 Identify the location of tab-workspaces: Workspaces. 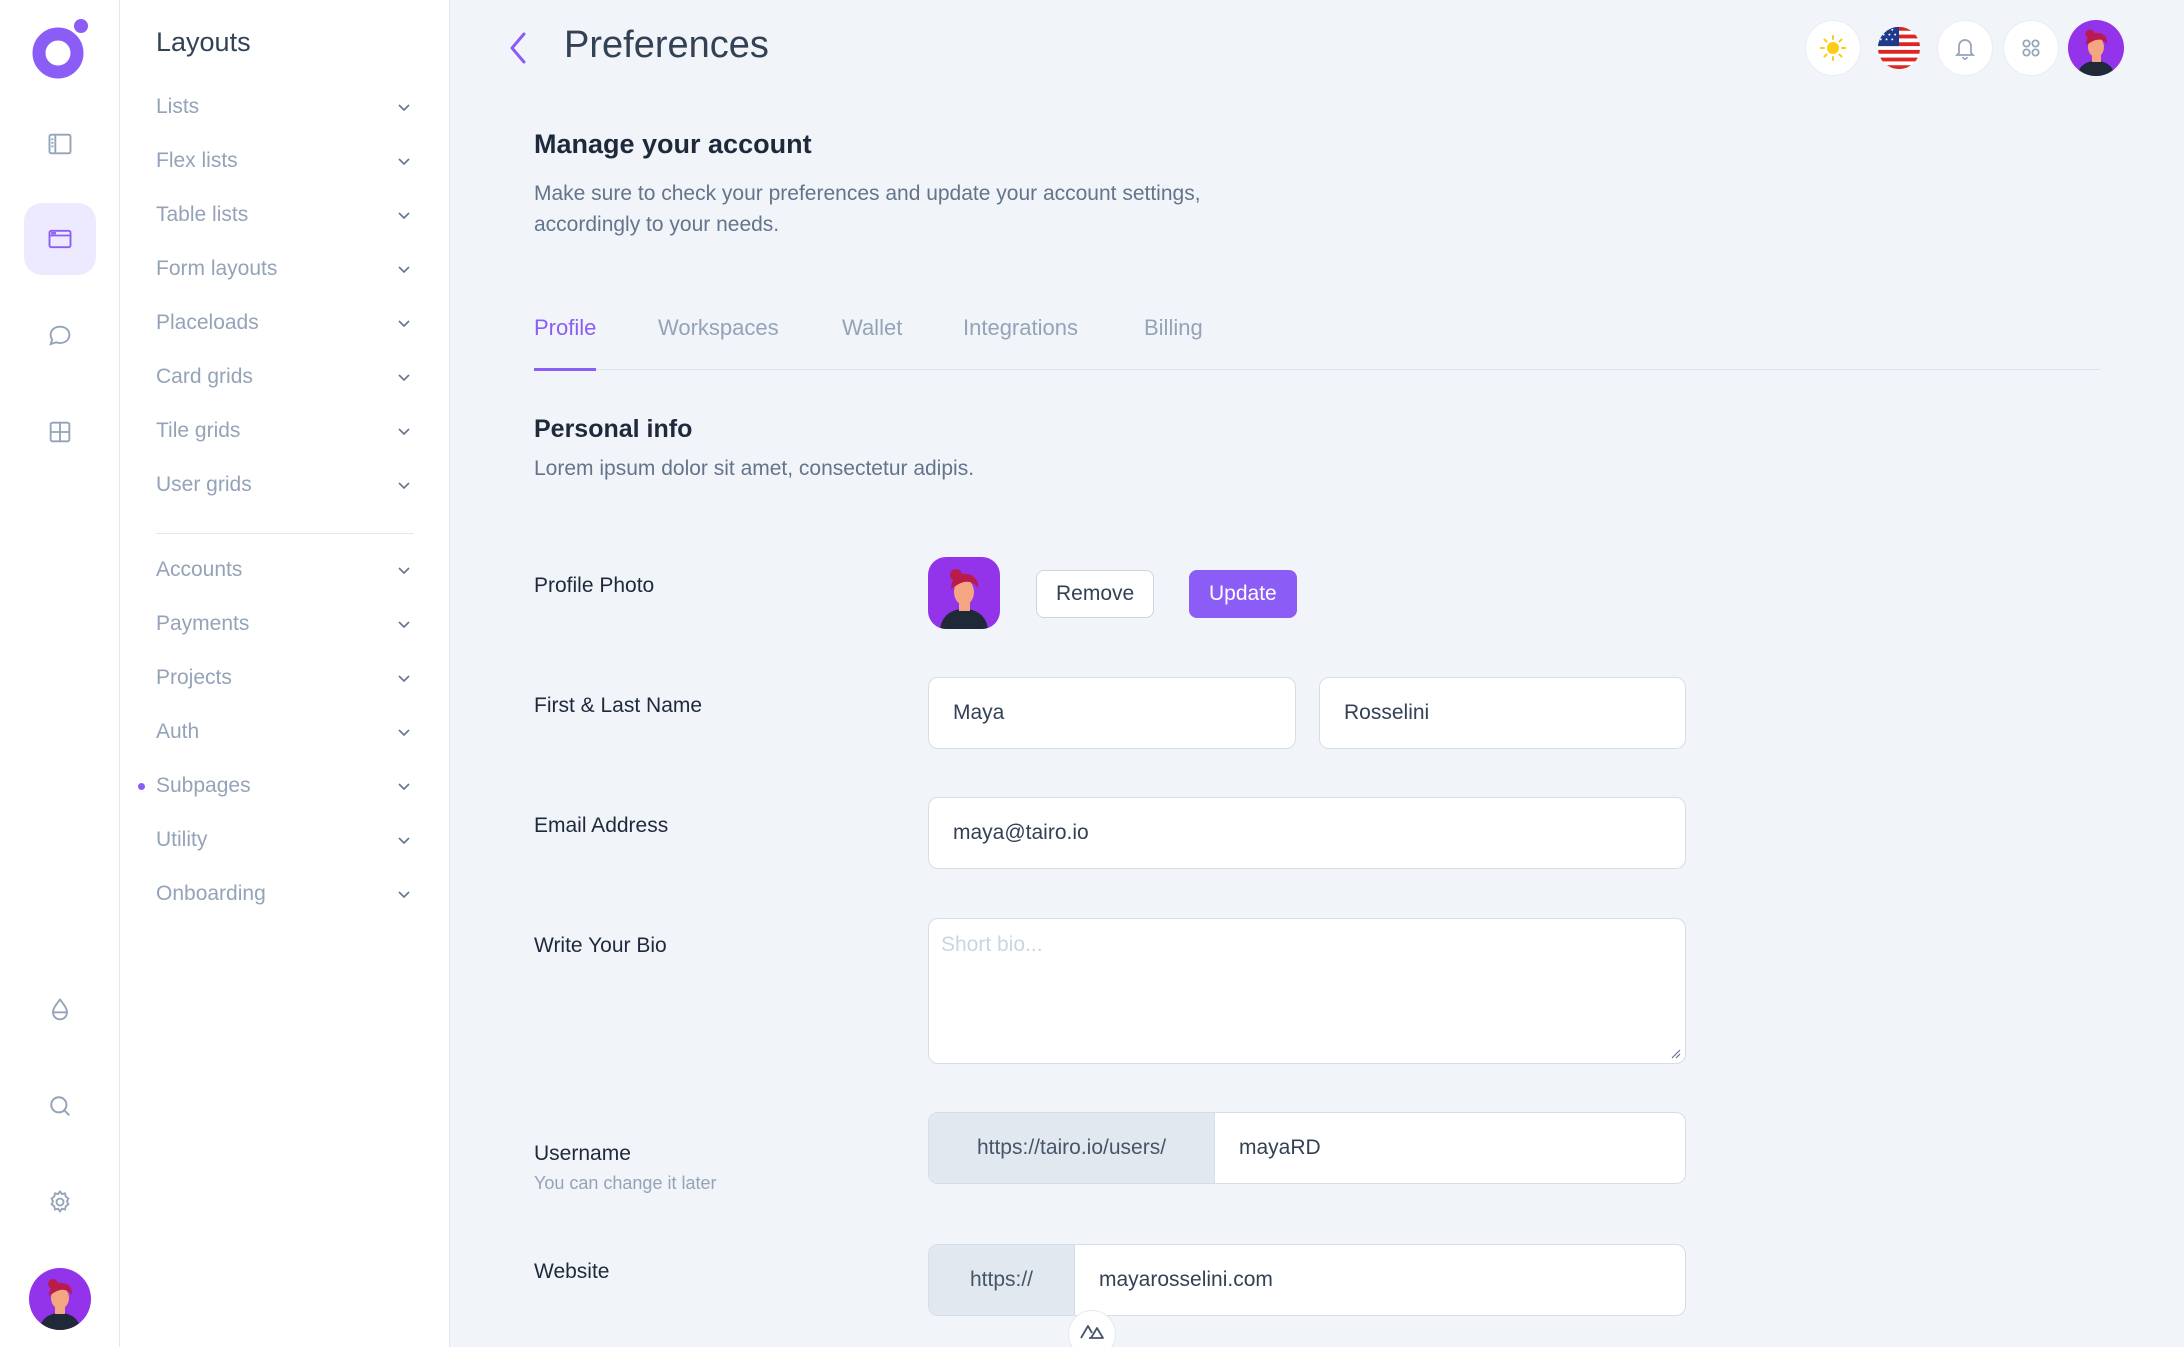
(718, 341).